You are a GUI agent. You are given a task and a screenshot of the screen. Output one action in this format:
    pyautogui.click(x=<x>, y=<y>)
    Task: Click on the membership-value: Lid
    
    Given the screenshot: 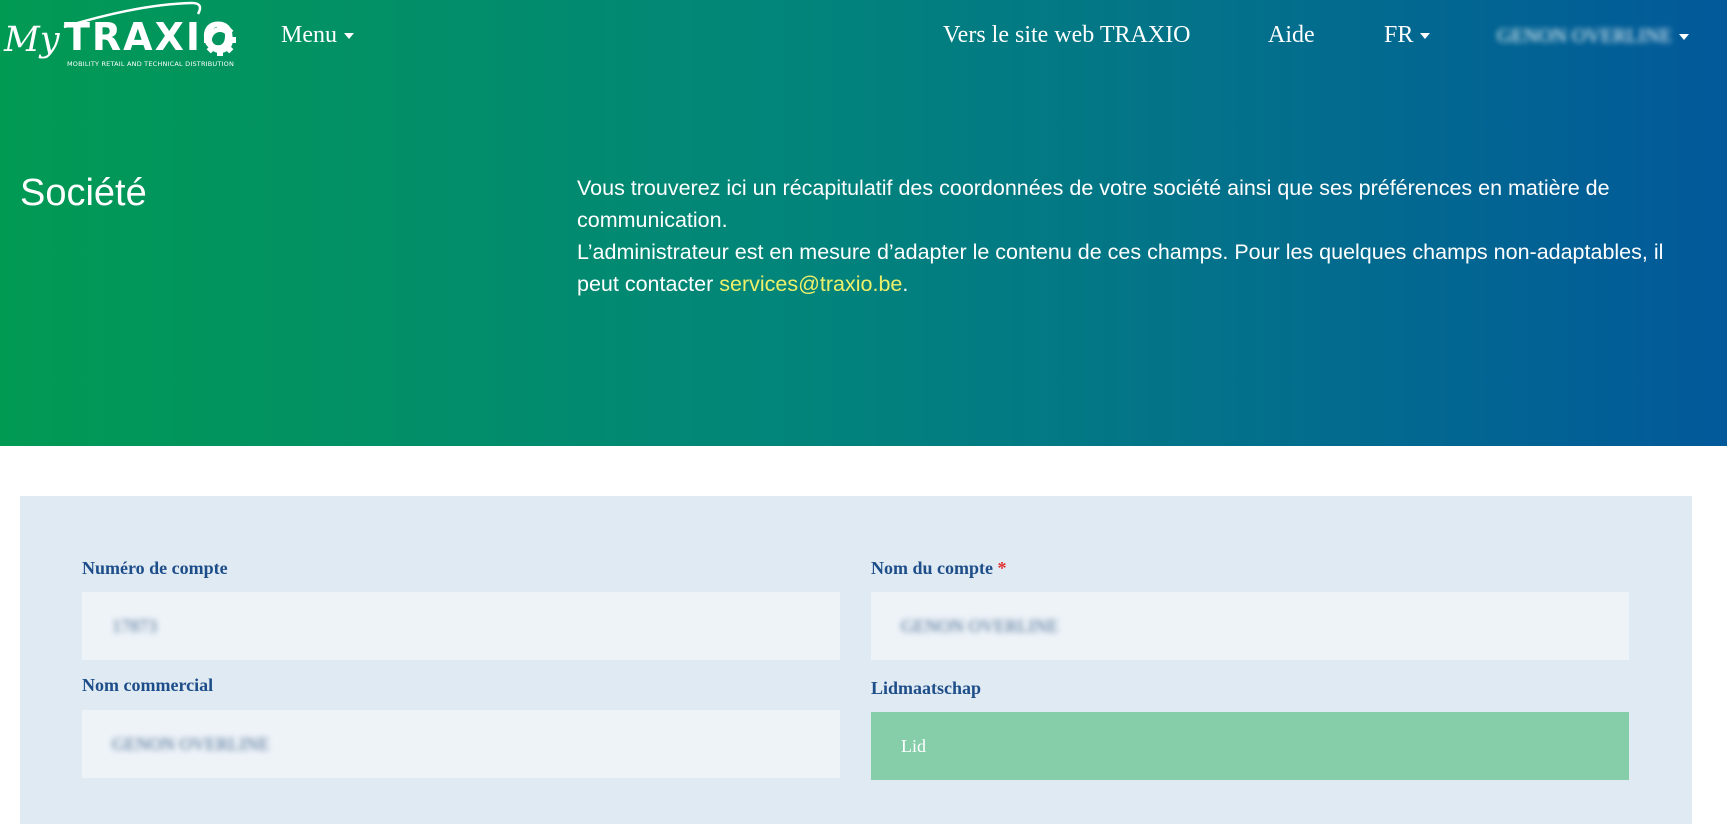 What is the action you would take?
    pyautogui.click(x=913, y=745)
    